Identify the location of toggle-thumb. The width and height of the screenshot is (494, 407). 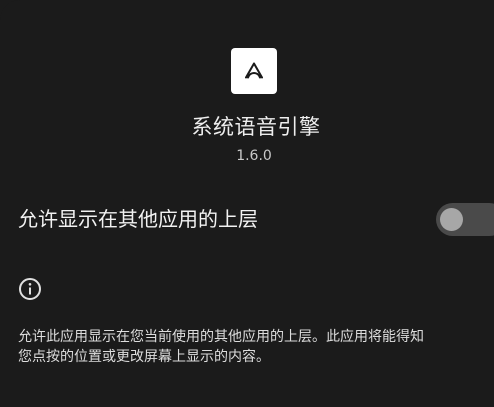
(451, 219).